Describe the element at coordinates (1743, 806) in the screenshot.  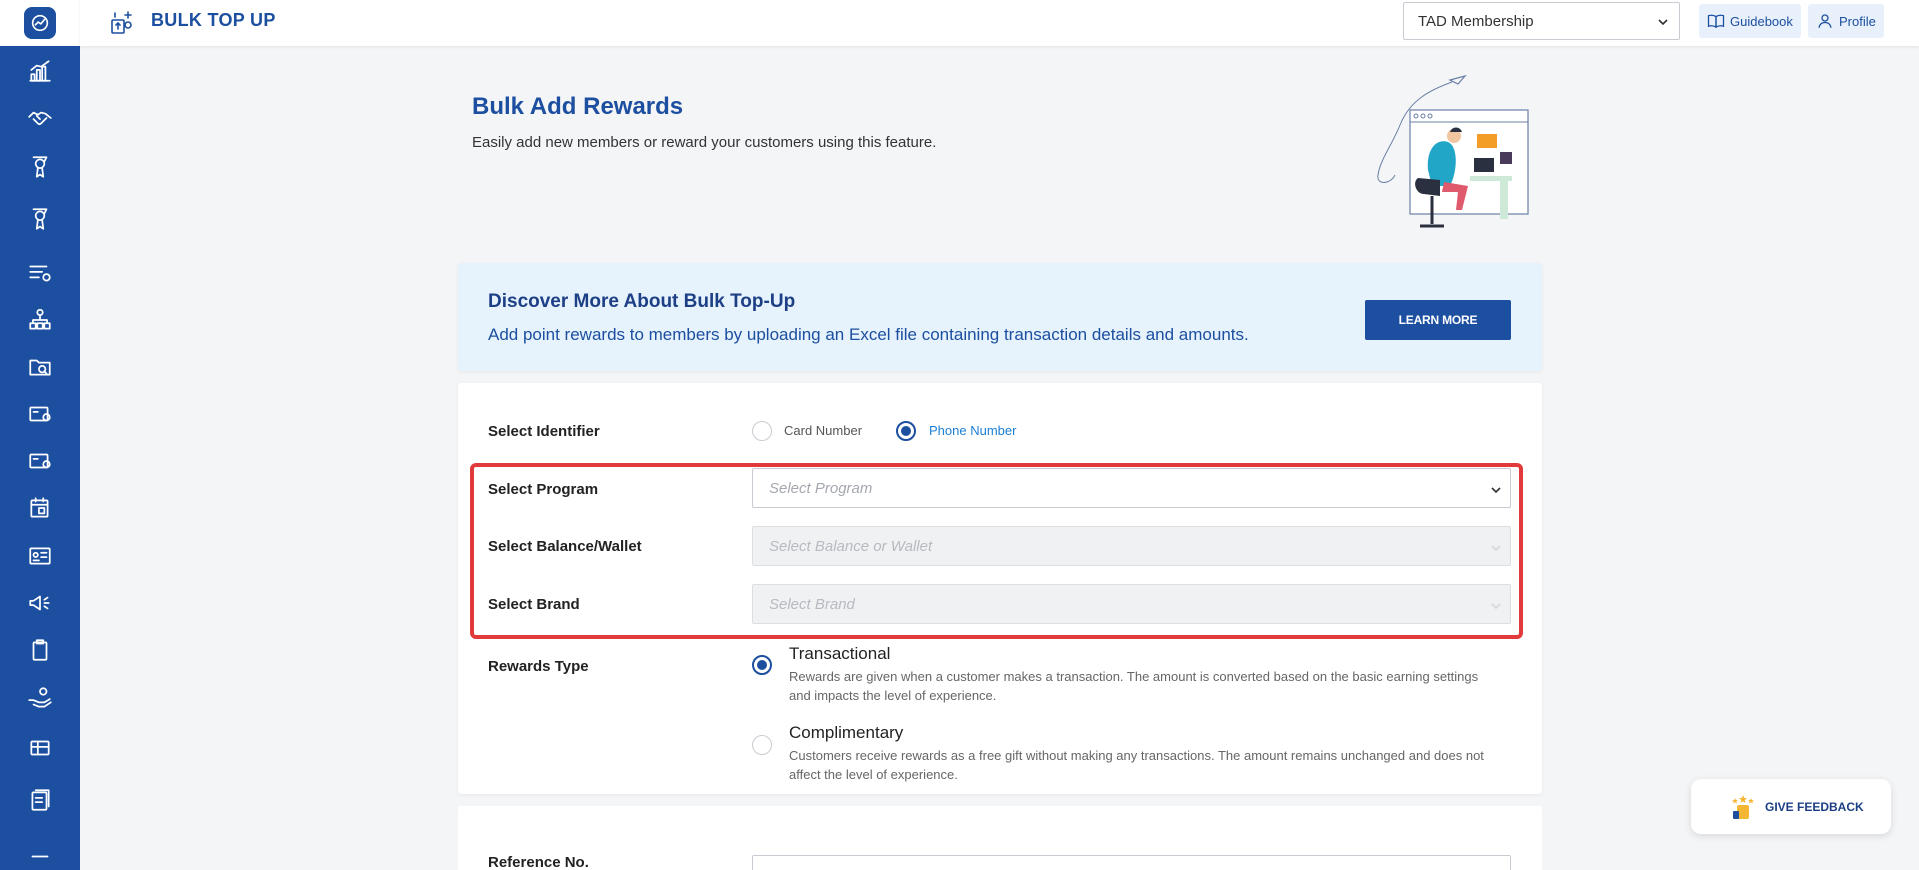
I see `feedback-icon` at that location.